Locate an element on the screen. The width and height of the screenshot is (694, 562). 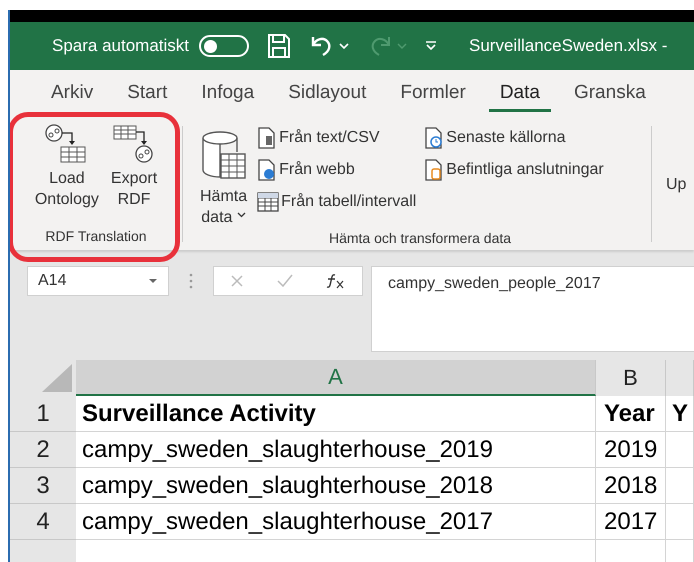
formula-field: campy_sweden_people_2017 is located at coordinates (532, 309).